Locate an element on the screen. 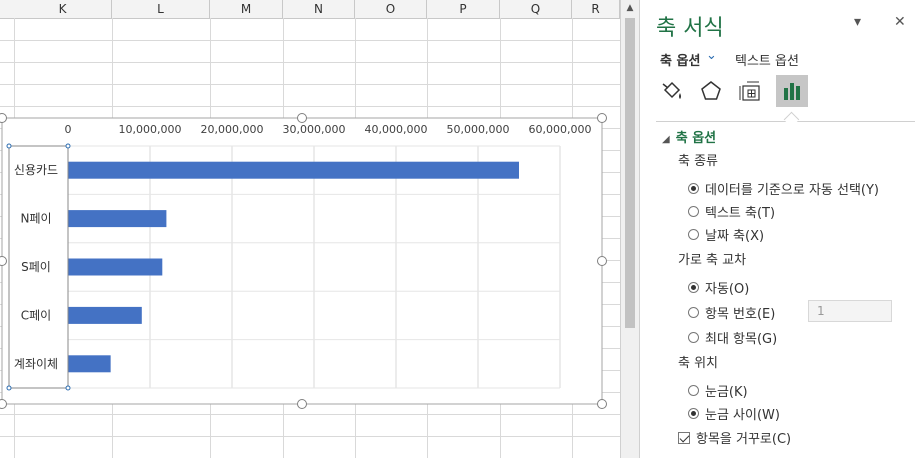 Image resolution: width=924 pixels, height=458 pixels. section-title: 축 옵션 is located at coordinates (696, 138).